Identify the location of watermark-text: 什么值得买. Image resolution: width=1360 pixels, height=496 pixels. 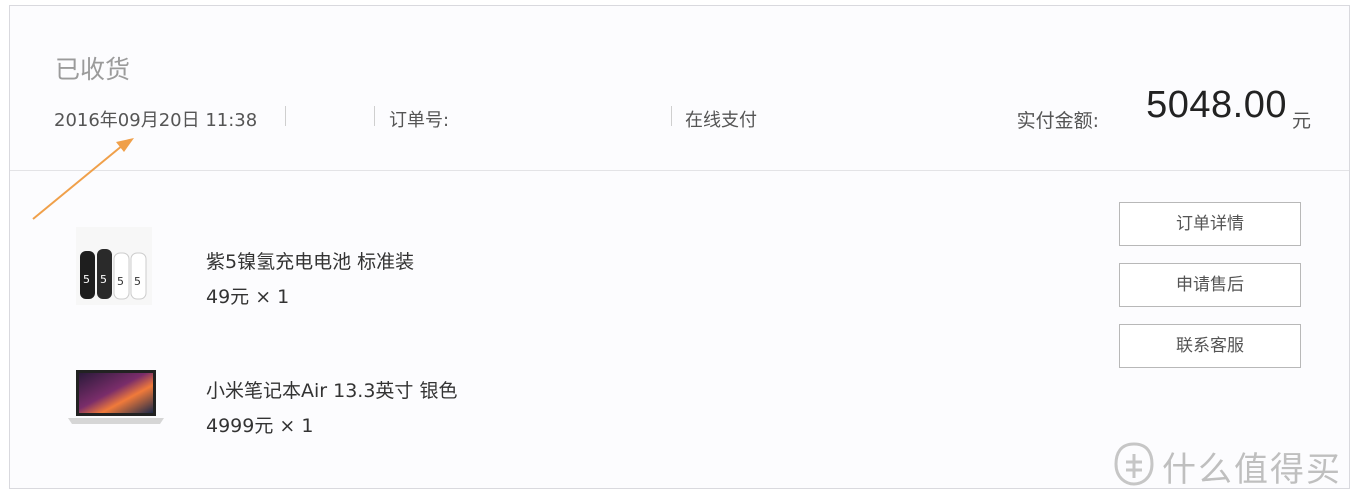
(1252, 470).